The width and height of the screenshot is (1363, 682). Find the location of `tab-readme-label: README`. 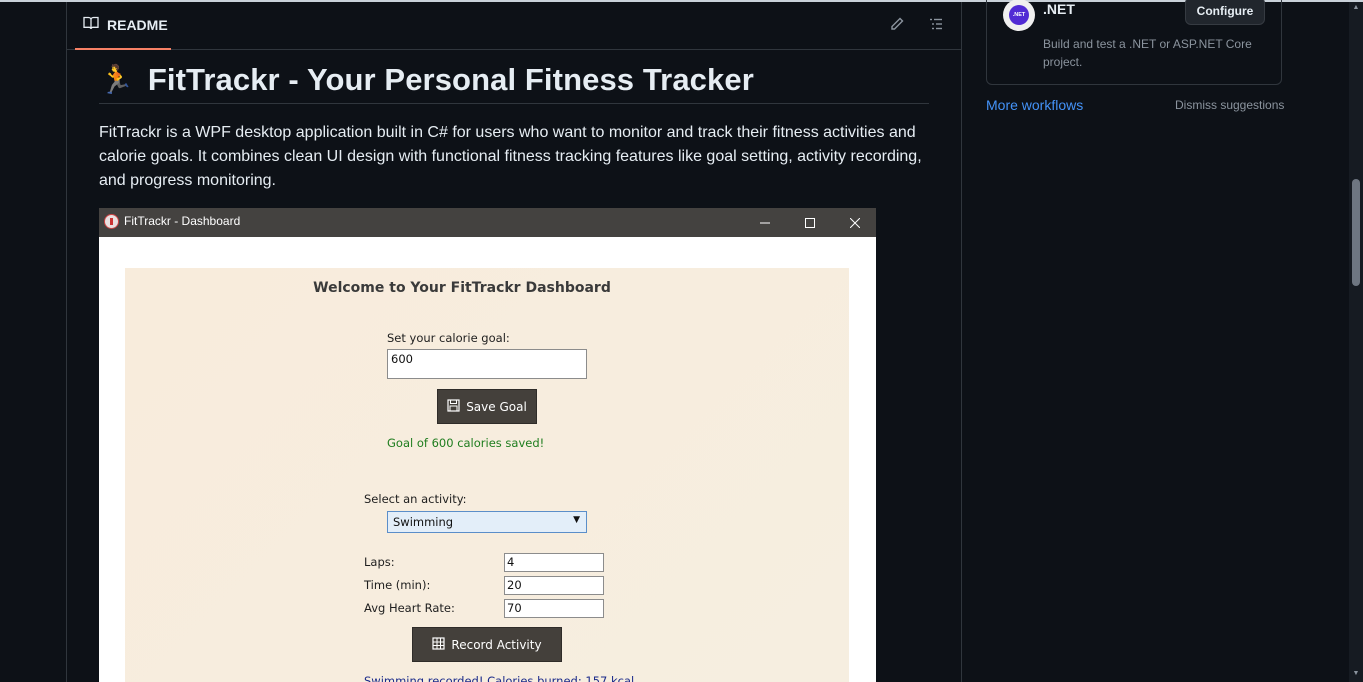

tab-readme-label: README is located at coordinates (137, 25).